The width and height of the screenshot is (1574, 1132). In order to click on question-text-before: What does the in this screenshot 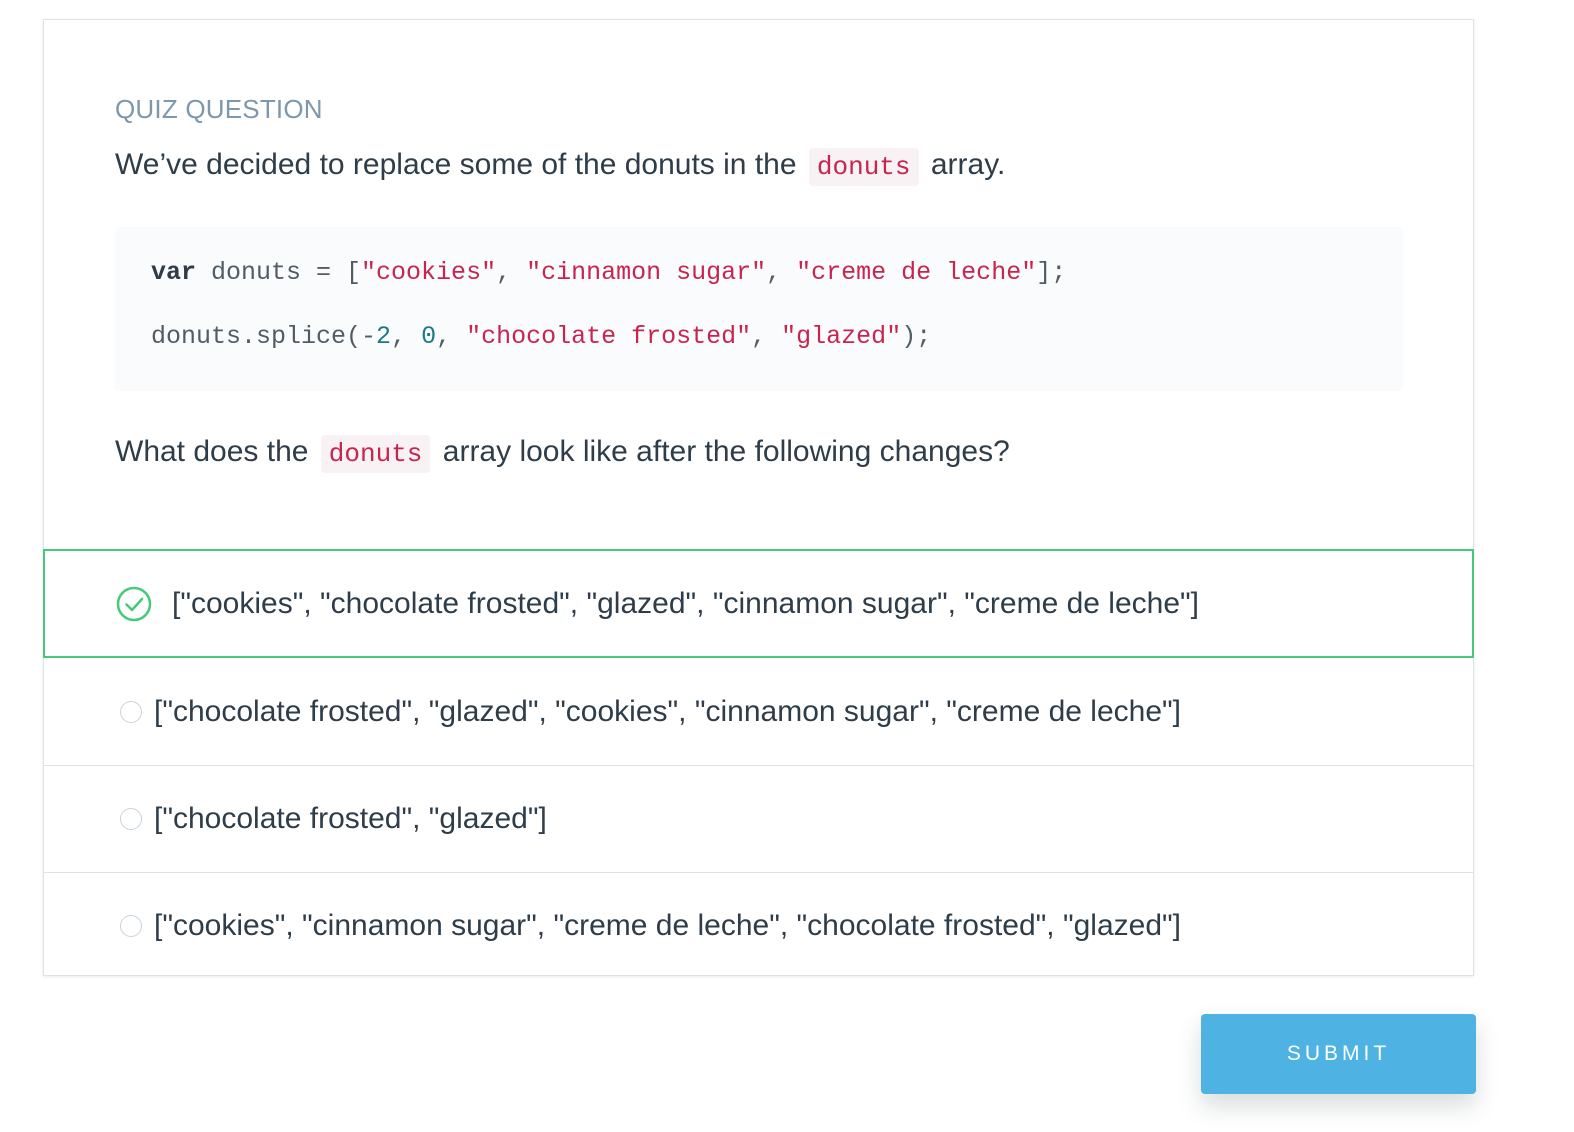, I will do `click(212, 451)`.